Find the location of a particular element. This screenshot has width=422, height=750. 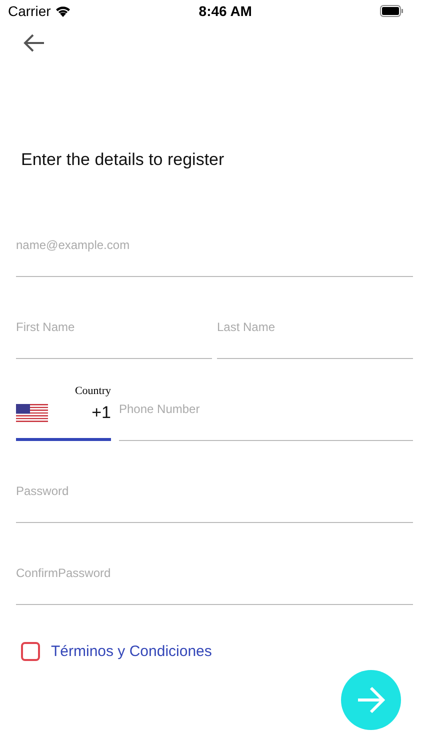

status-time: 8:46 AM is located at coordinates (225, 11).